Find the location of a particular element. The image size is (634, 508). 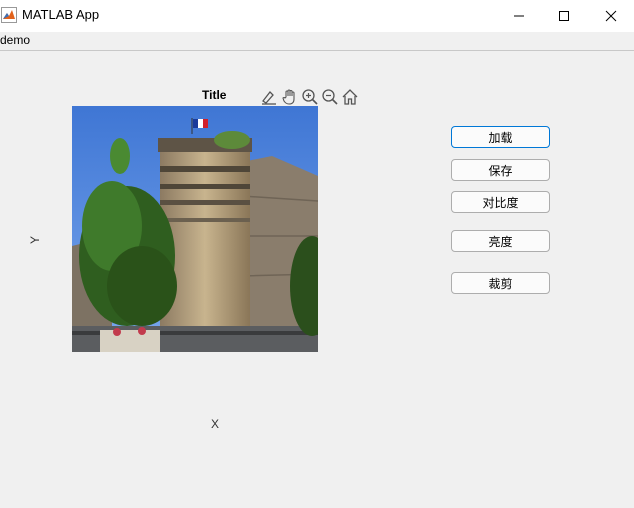

maximize-icon is located at coordinates (564, 16).